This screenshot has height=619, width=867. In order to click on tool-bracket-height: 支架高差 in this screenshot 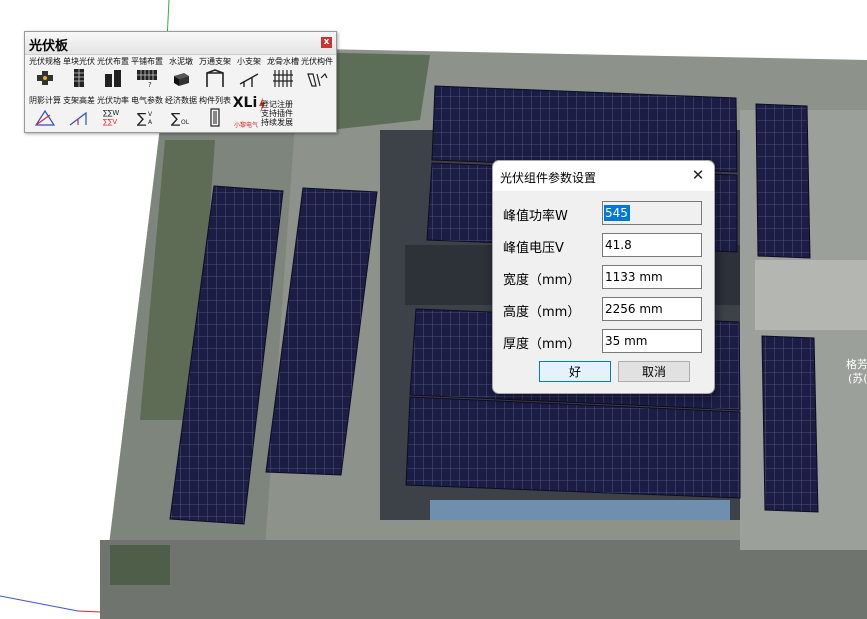, I will do `click(79, 113)`.